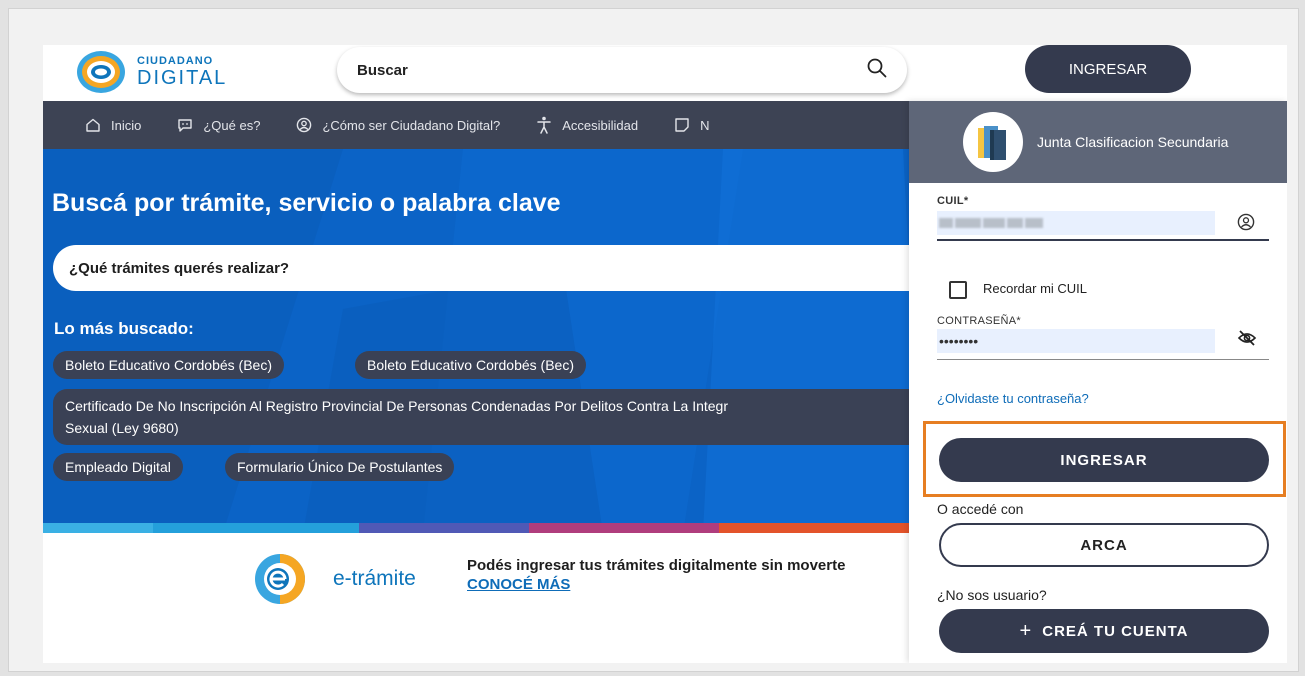  What do you see at coordinates (958, 290) in the screenshot?
I see `remember-cuil-checkbox` at bounding box center [958, 290].